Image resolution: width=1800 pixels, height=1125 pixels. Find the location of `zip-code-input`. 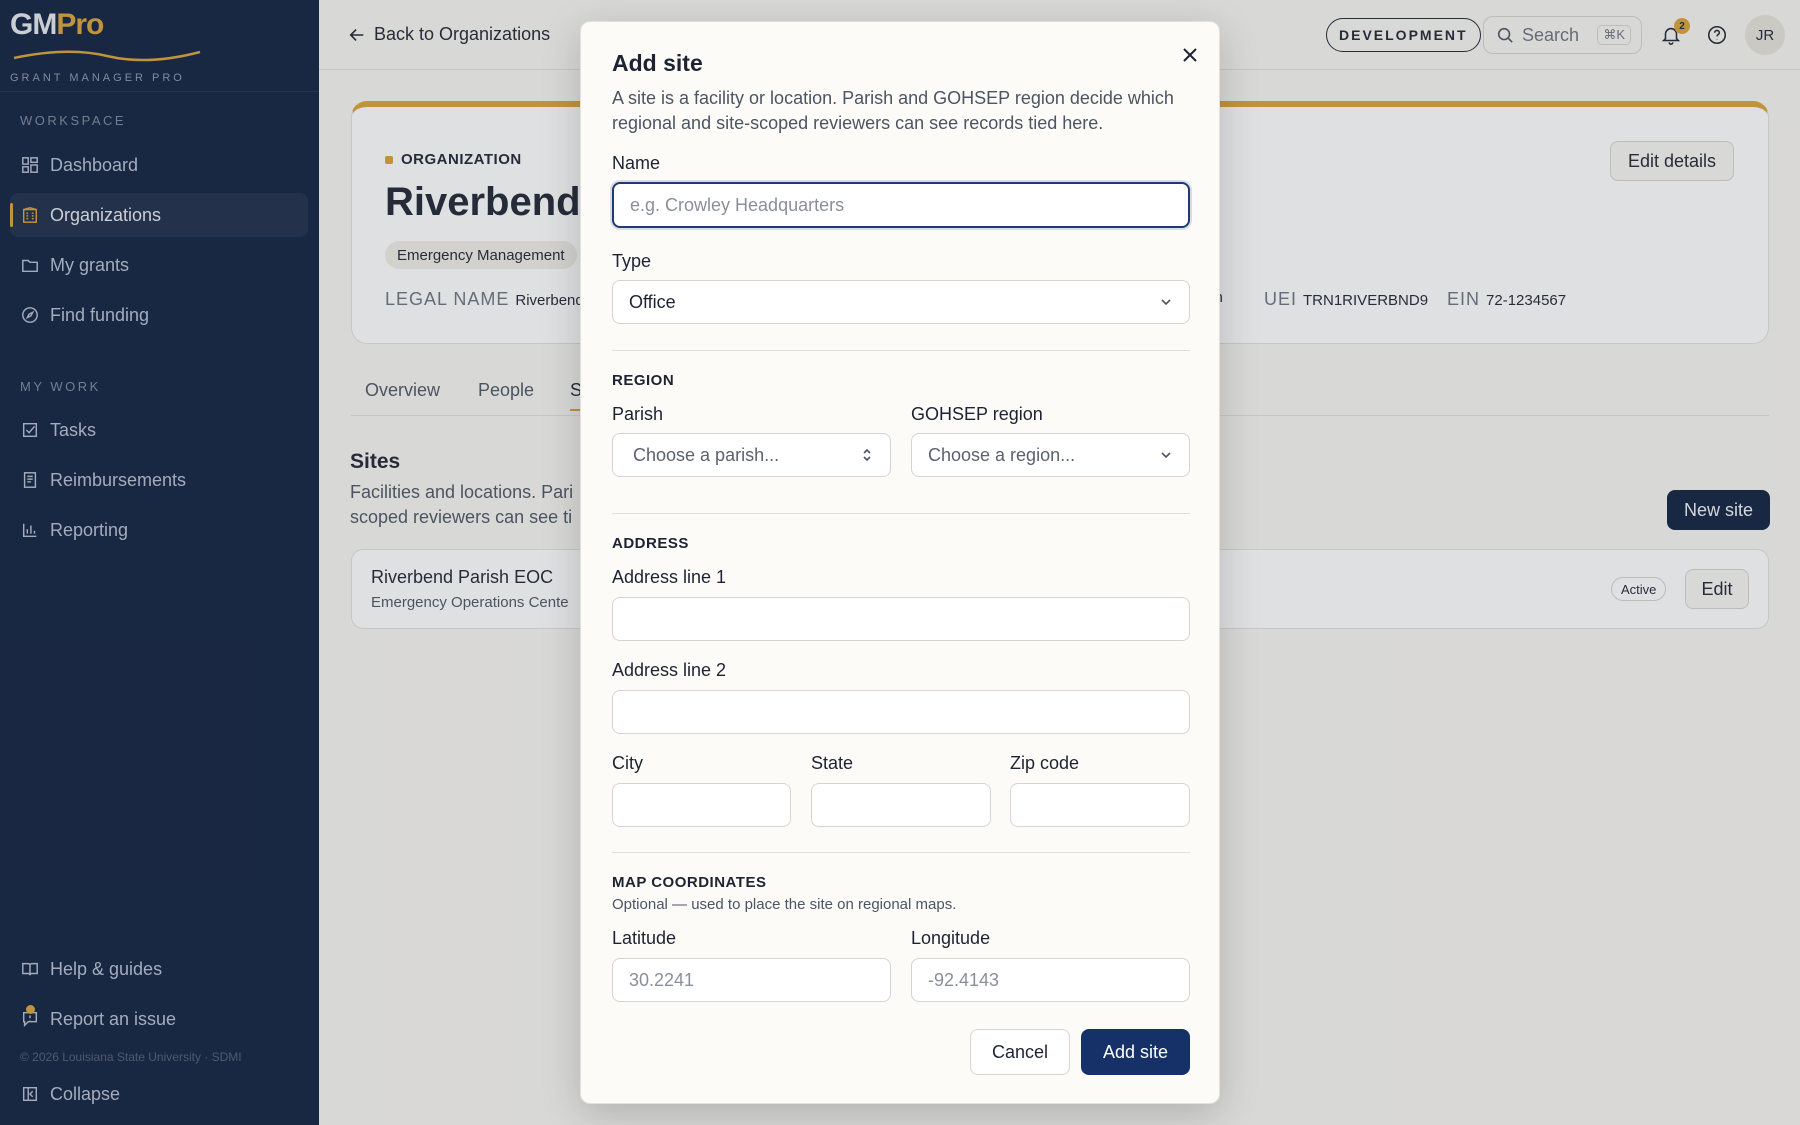

zip-code-input is located at coordinates (1100, 805).